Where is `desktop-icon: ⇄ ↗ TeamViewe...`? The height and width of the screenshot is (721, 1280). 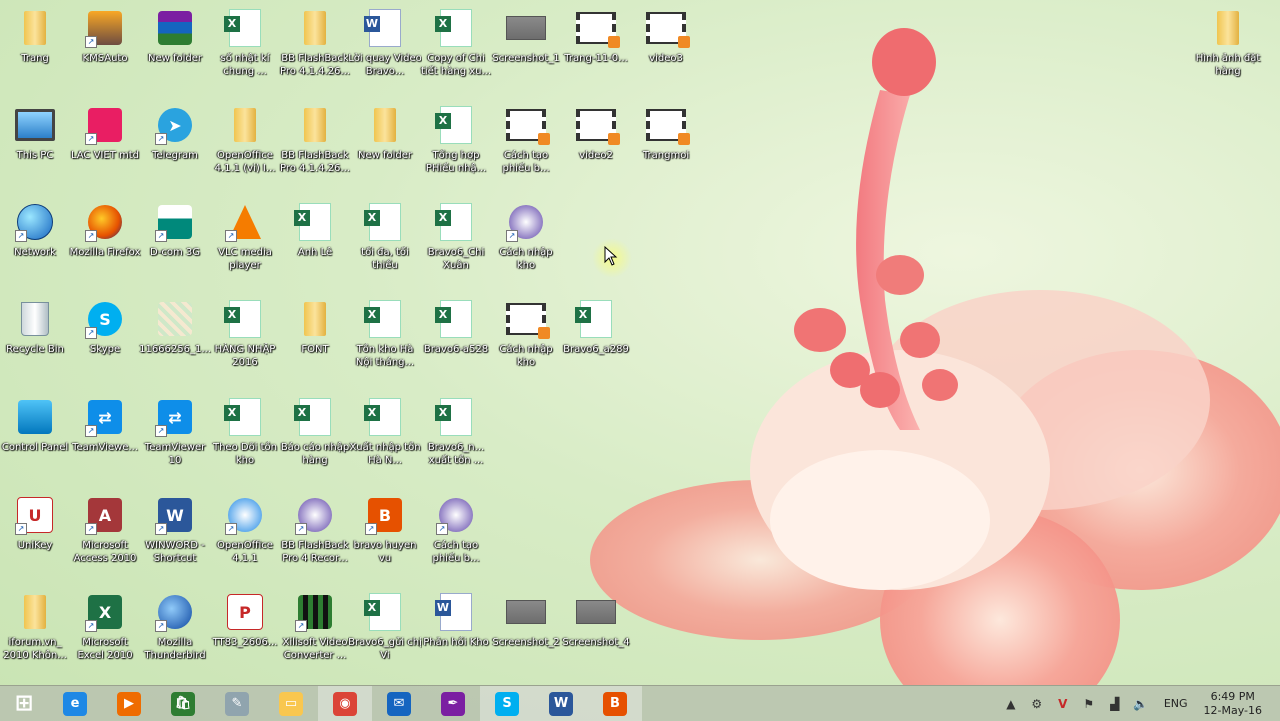
desktop-icon: ⇄ ↗ TeamViewe... is located at coordinates (105, 434).